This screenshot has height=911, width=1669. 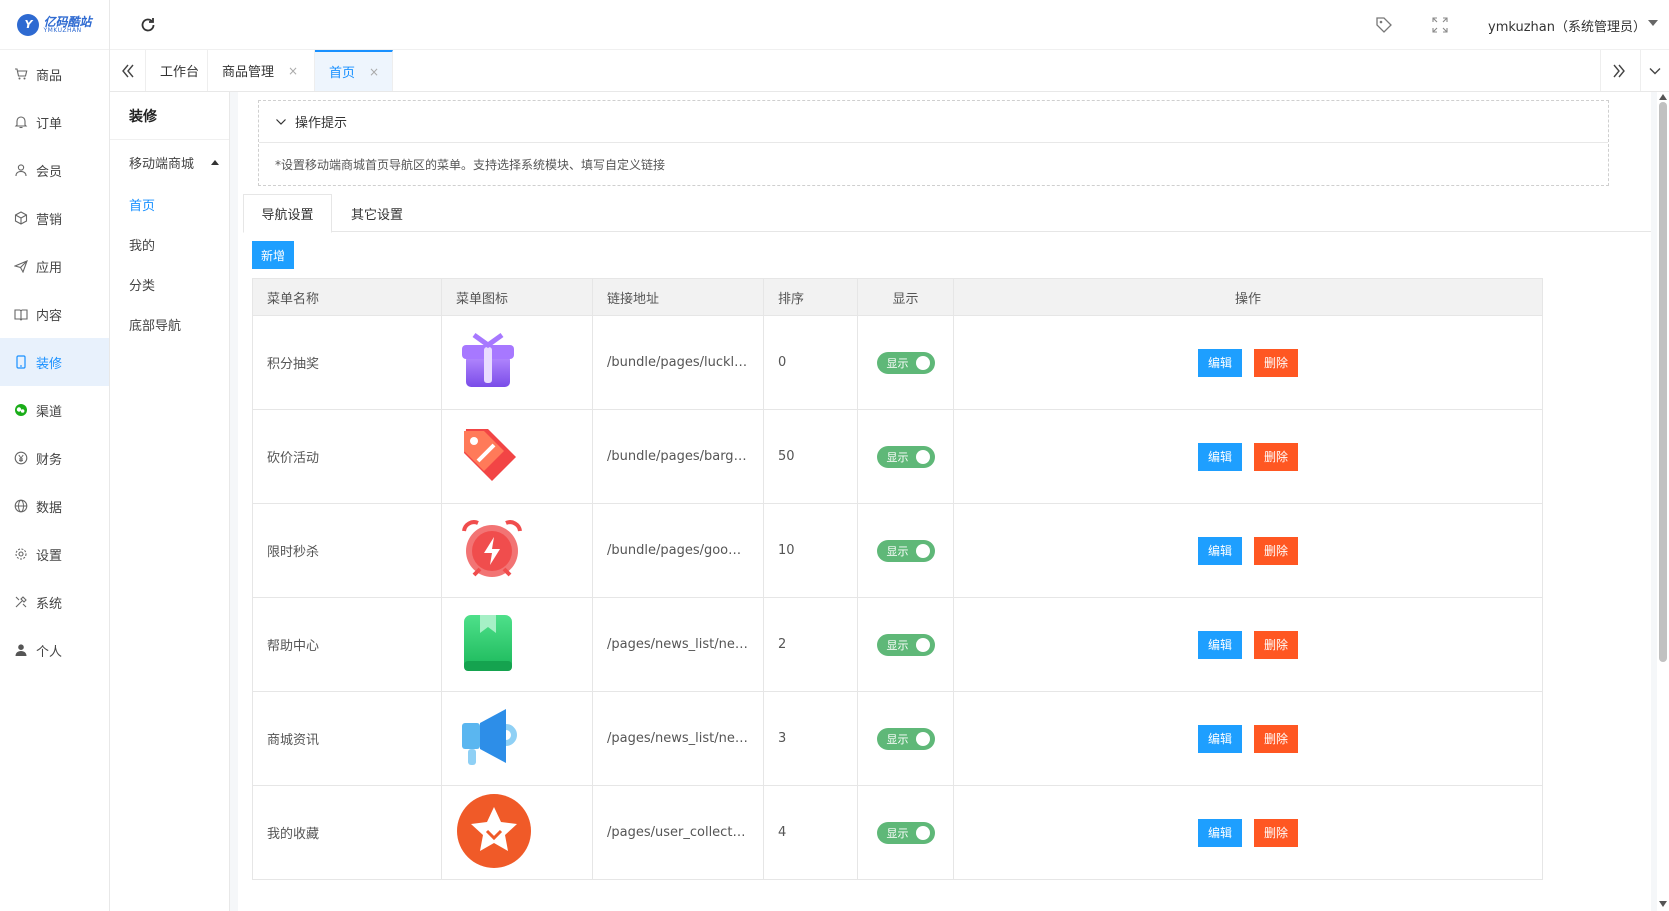 What do you see at coordinates (49, 124) in the screenshot?
I see `sidebar-item-label: 订单` at bounding box center [49, 124].